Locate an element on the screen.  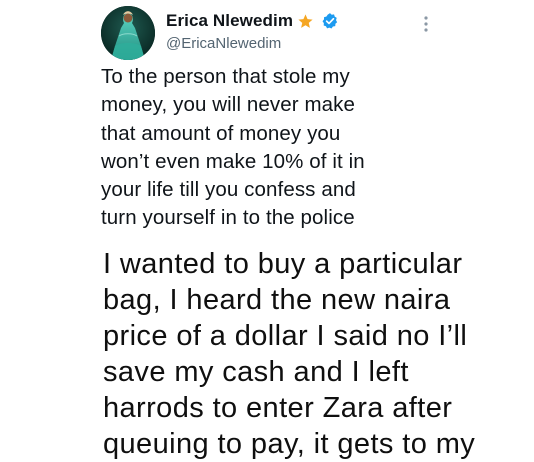
handle: @EricaNlewedim is located at coordinates (223, 43).